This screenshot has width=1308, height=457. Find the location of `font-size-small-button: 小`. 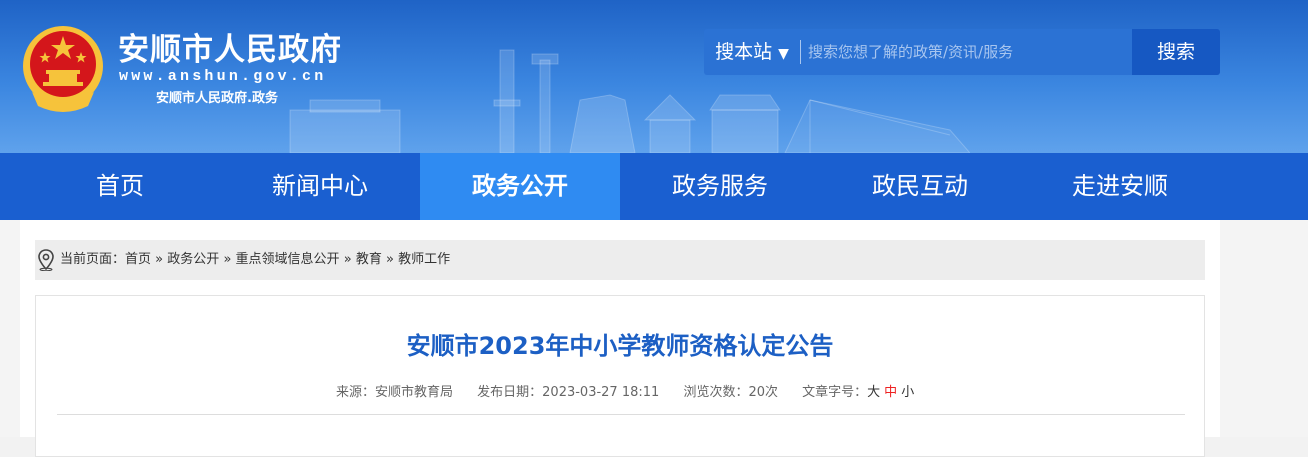

font-size-small-button: 小 is located at coordinates (907, 392).